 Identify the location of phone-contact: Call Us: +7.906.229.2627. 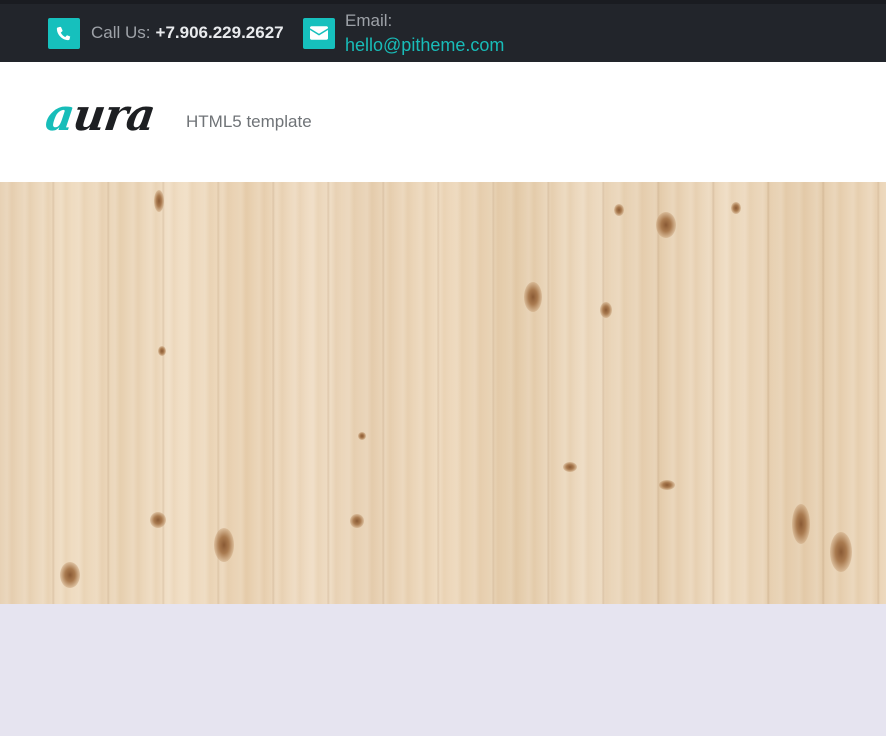
(166, 33).